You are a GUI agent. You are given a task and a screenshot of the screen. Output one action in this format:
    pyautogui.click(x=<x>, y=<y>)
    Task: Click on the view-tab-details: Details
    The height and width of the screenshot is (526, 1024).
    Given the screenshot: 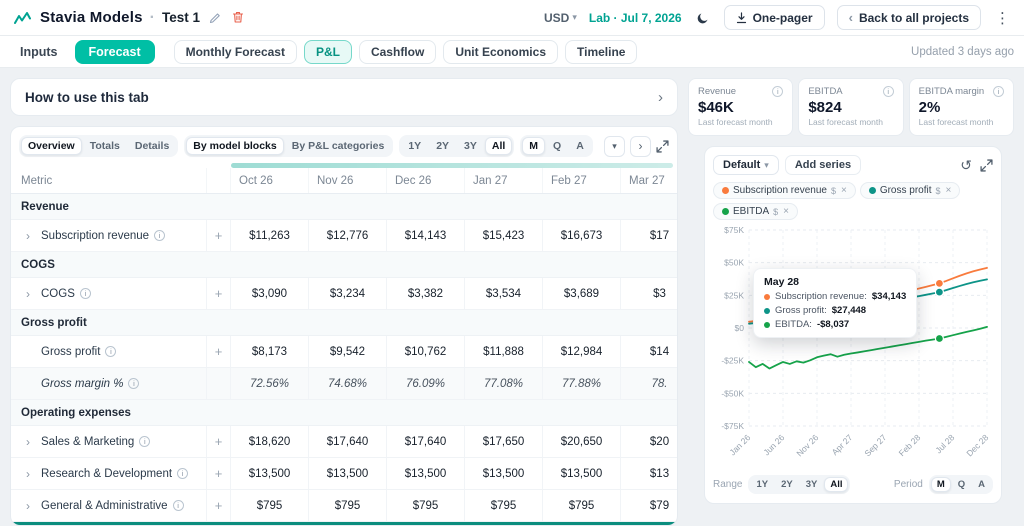 What is the action you would take?
    pyautogui.click(x=152, y=146)
    